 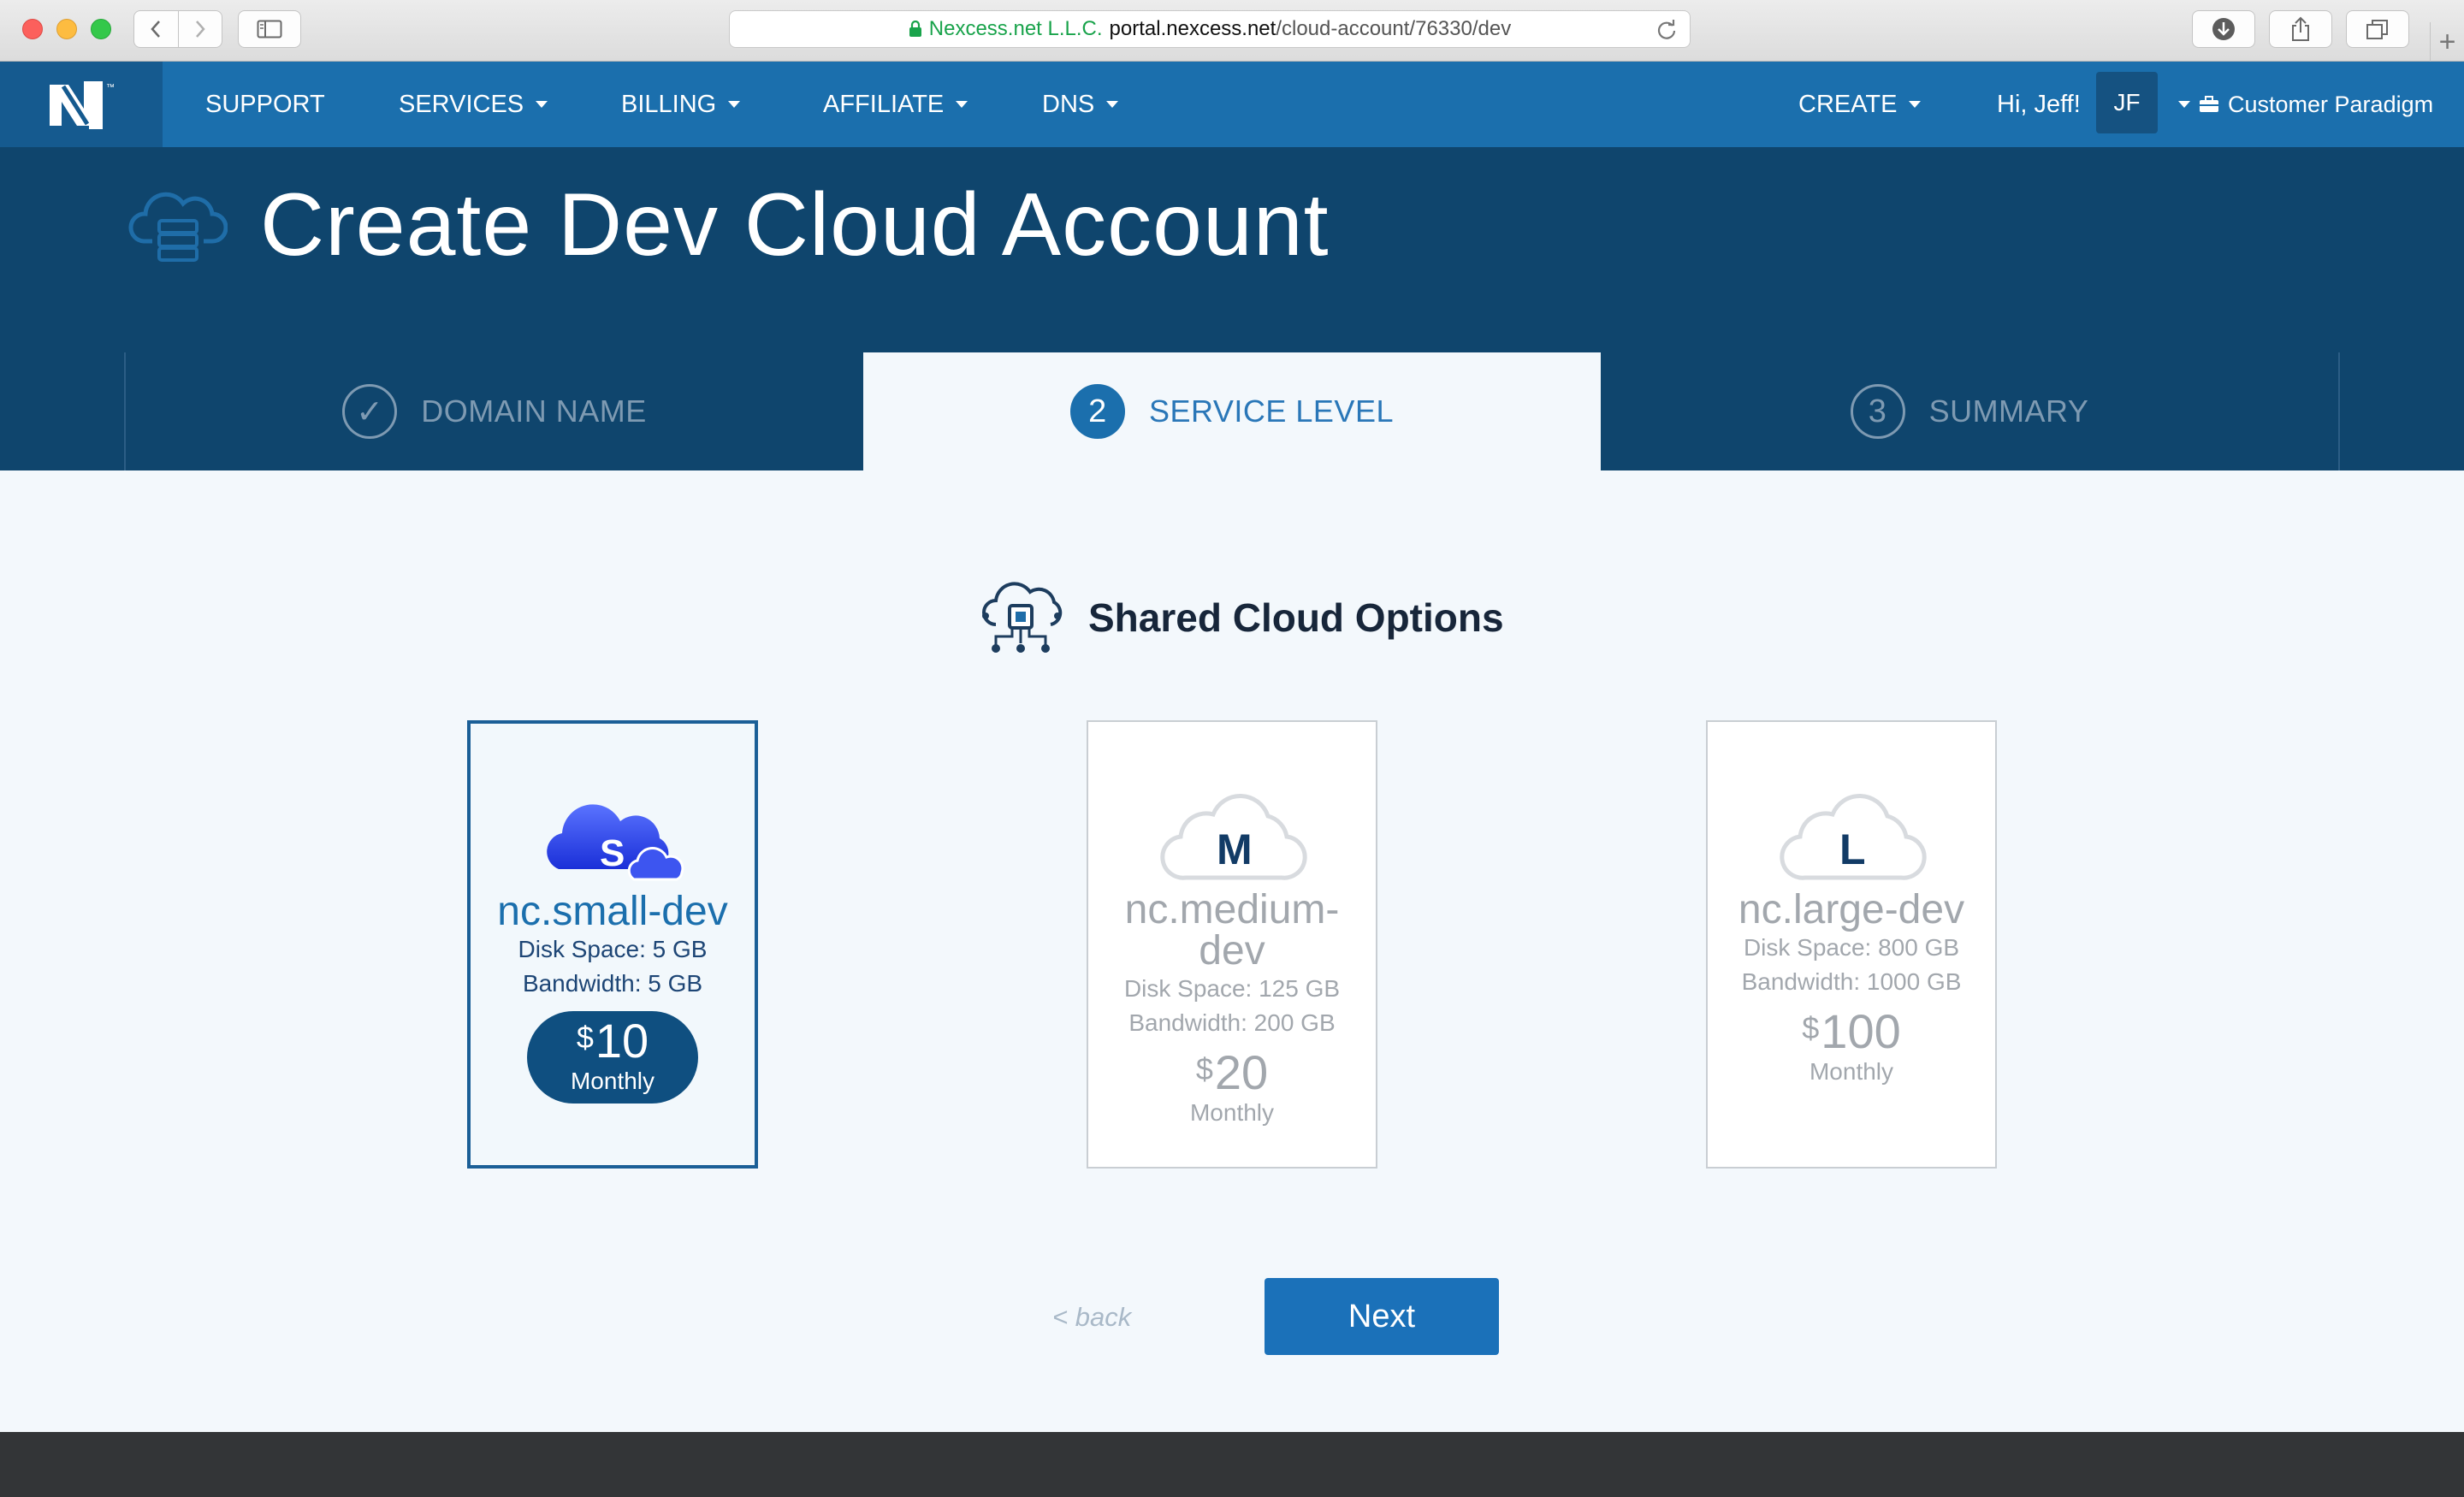 I want to click on nav-support: SUPPORT, so click(x=265, y=104).